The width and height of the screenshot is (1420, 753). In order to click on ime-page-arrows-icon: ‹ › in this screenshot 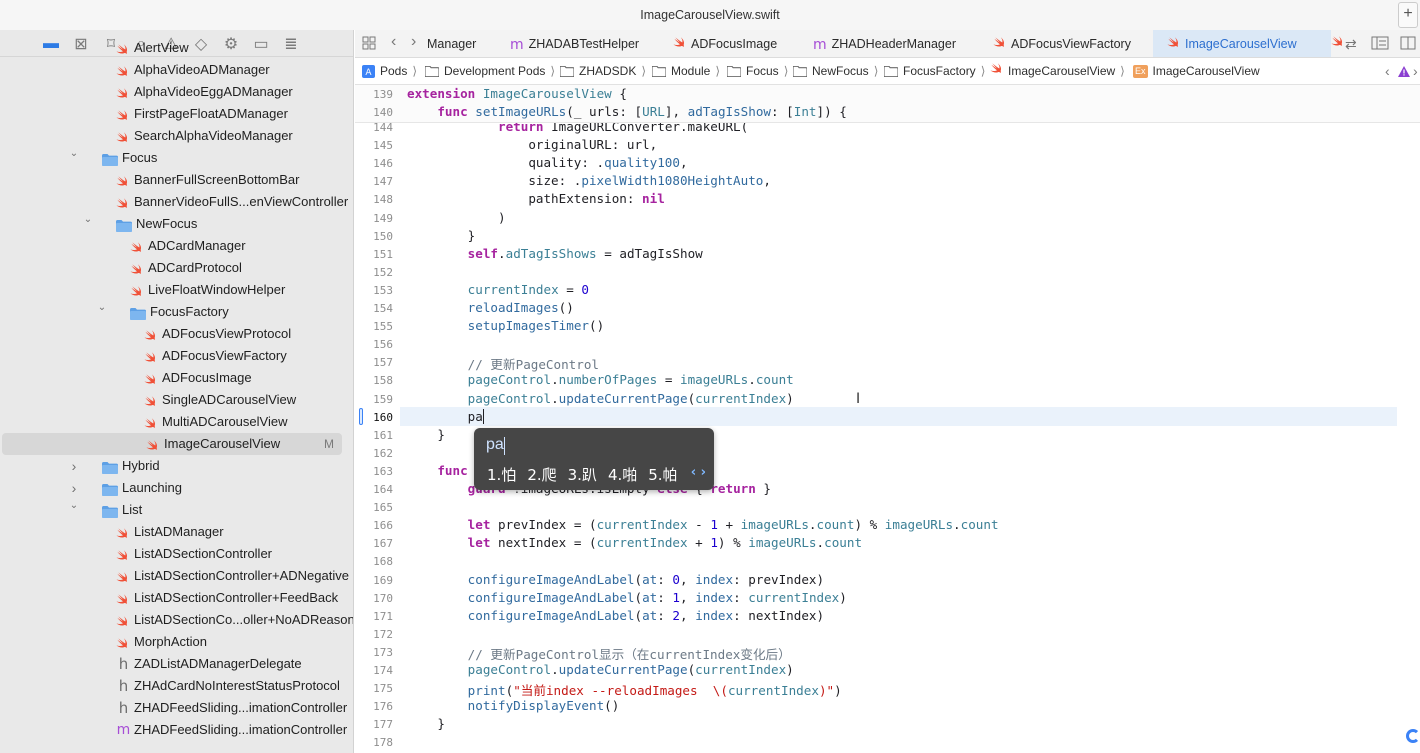, I will do `click(698, 472)`.